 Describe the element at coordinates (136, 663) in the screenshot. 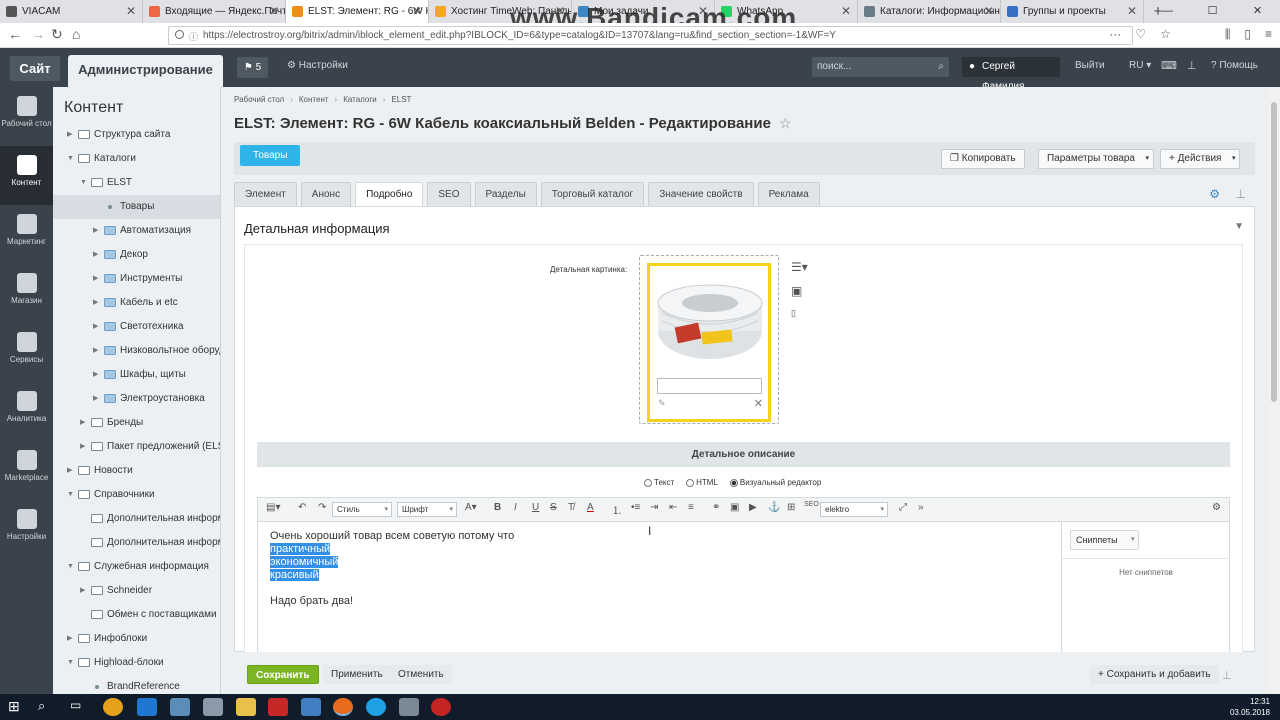

I see `tree-item: ▼ Highload-блоки` at that location.